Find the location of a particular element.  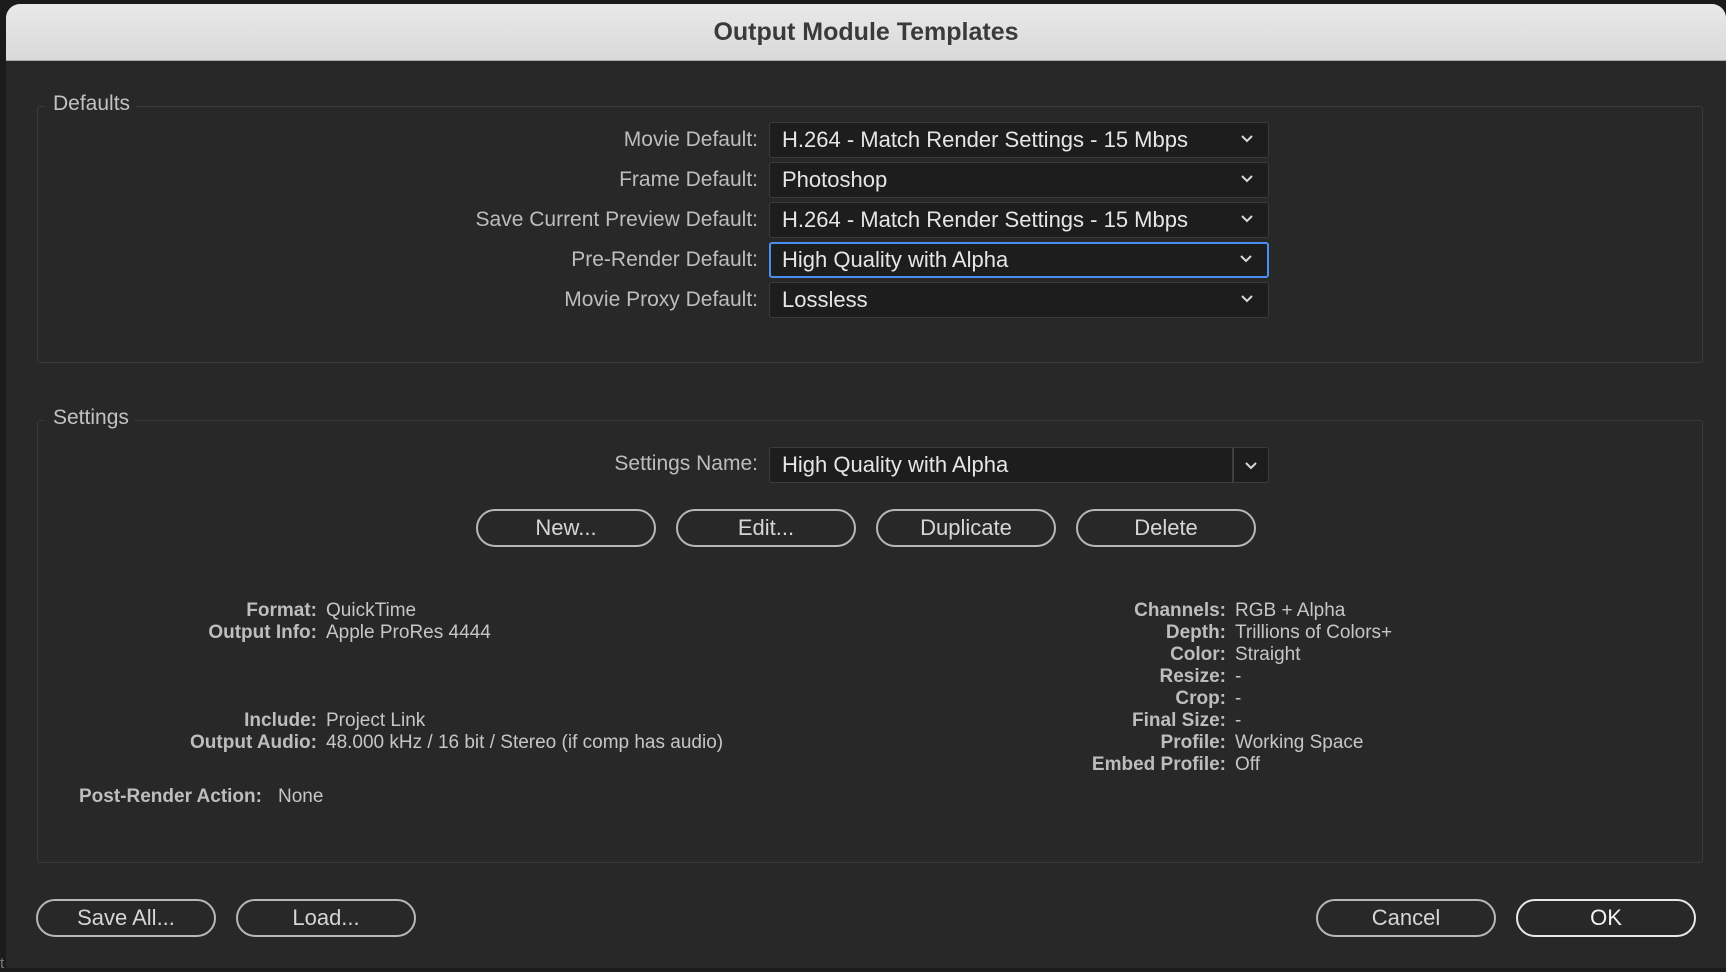

final-size-key: Final Size: is located at coordinates (1179, 720).